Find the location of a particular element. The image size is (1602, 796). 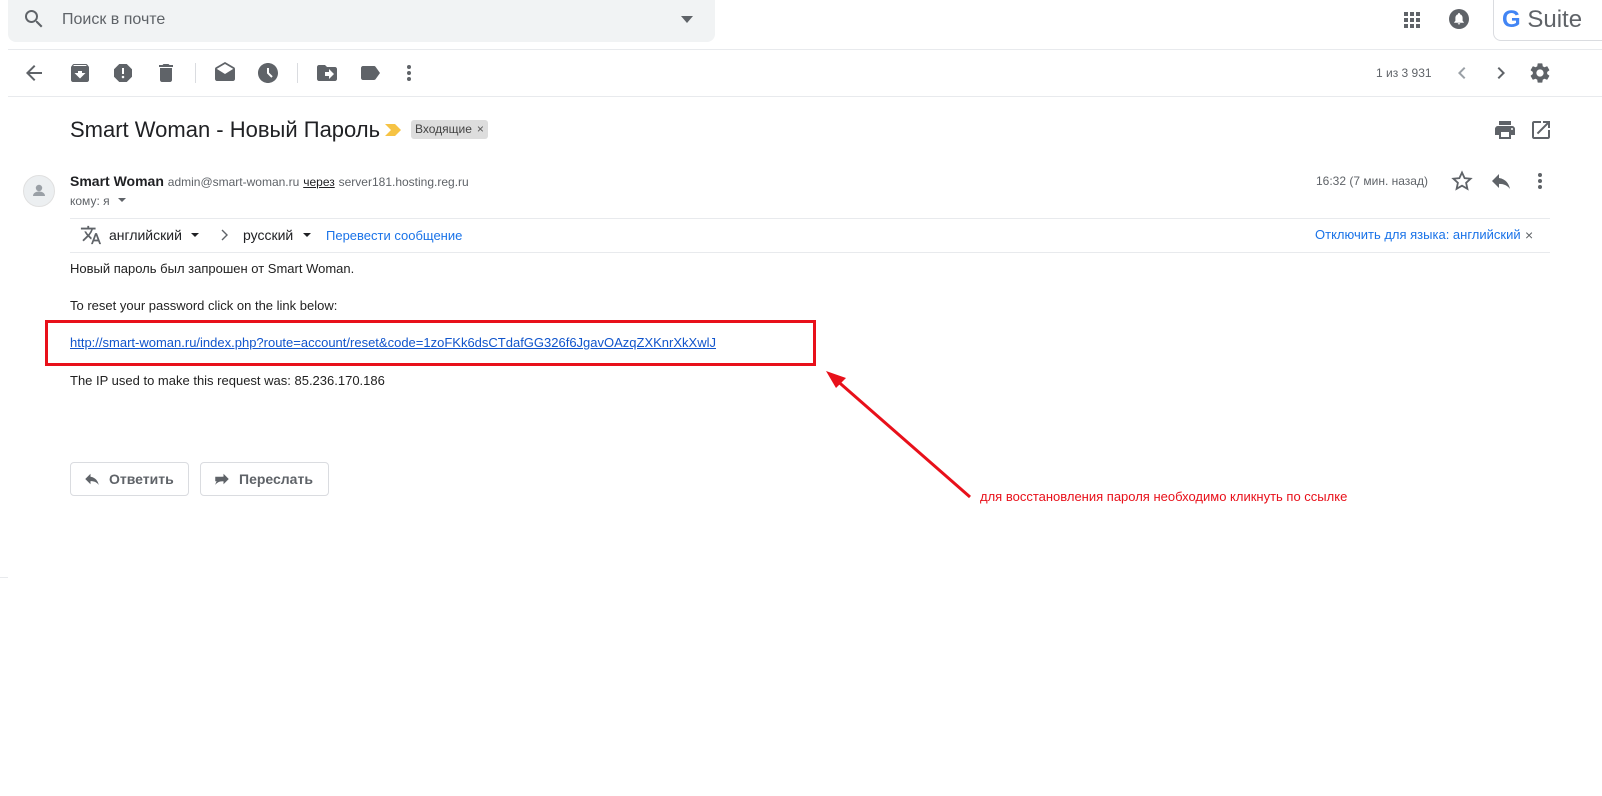

reply-button-label: Ответить is located at coordinates (141, 479).